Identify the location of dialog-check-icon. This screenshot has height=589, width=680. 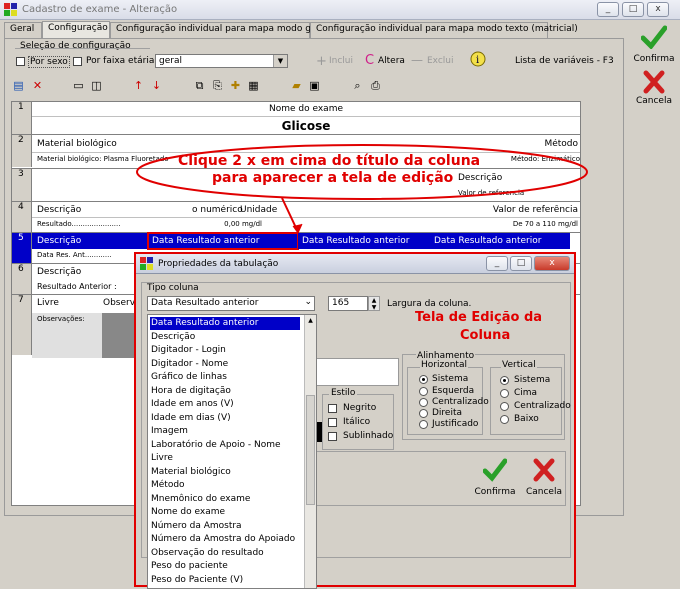
(495, 470).